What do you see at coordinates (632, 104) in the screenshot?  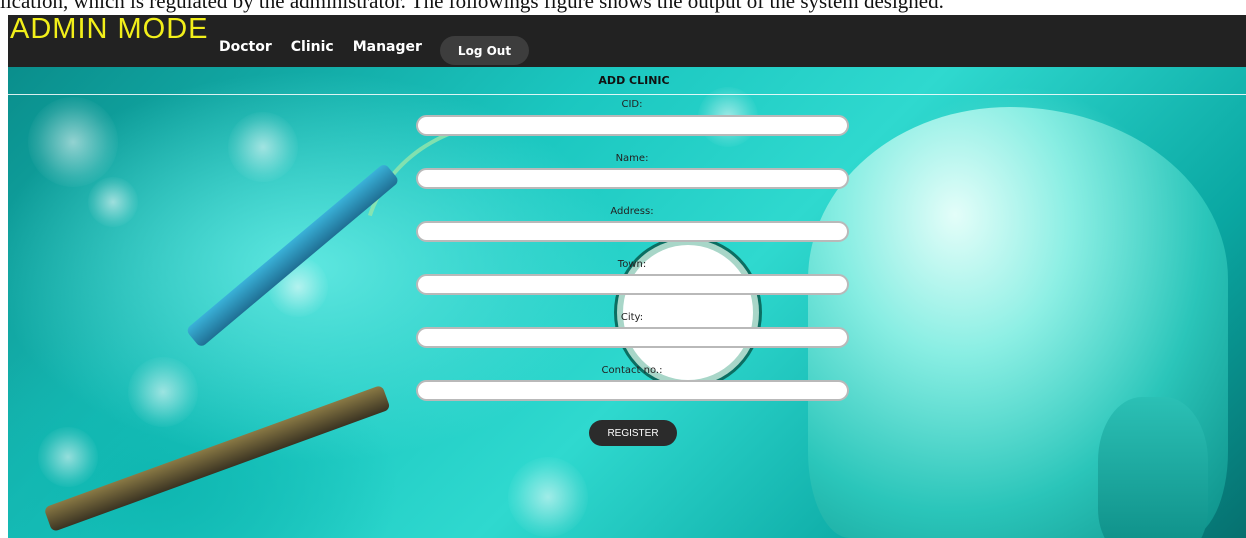 I see `cid-label: CID:` at bounding box center [632, 104].